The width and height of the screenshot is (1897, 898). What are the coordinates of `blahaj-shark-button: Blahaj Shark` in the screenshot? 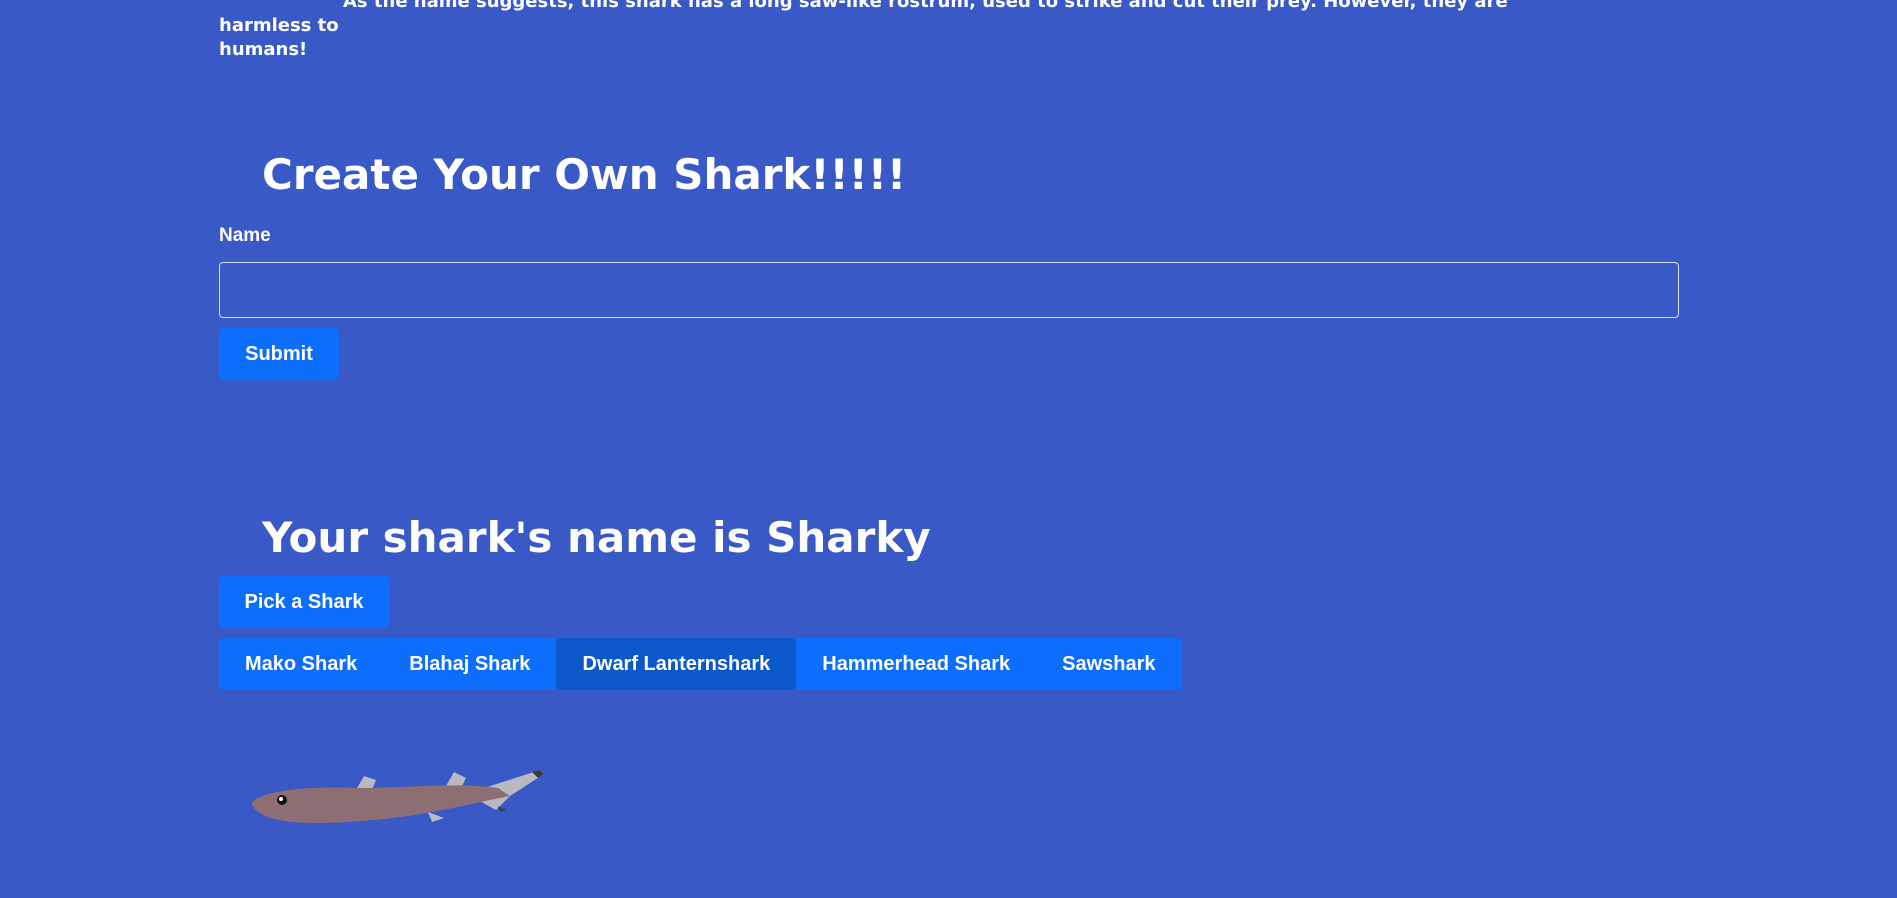 It's located at (470, 664).